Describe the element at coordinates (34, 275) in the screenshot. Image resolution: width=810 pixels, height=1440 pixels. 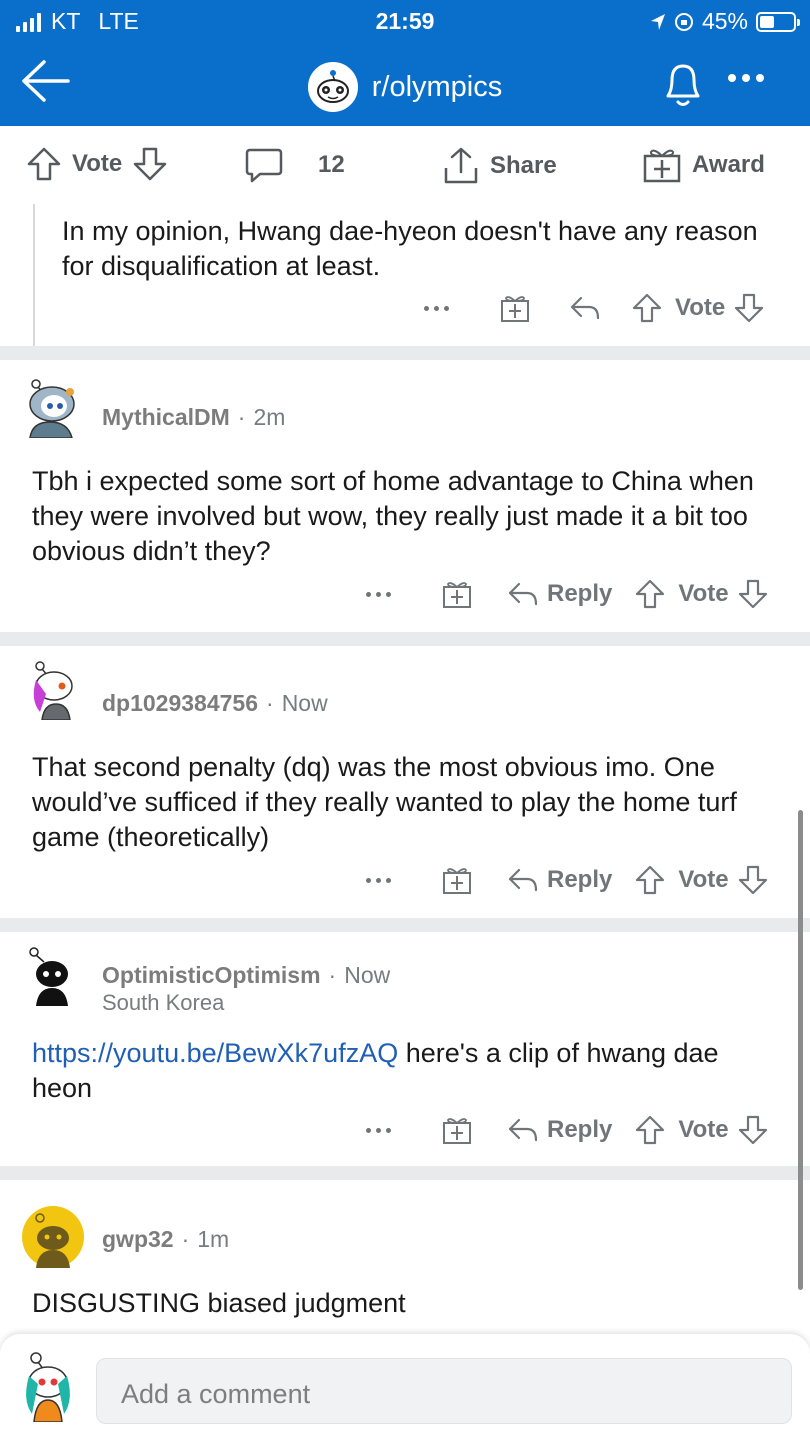
I see `thread-line` at that location.